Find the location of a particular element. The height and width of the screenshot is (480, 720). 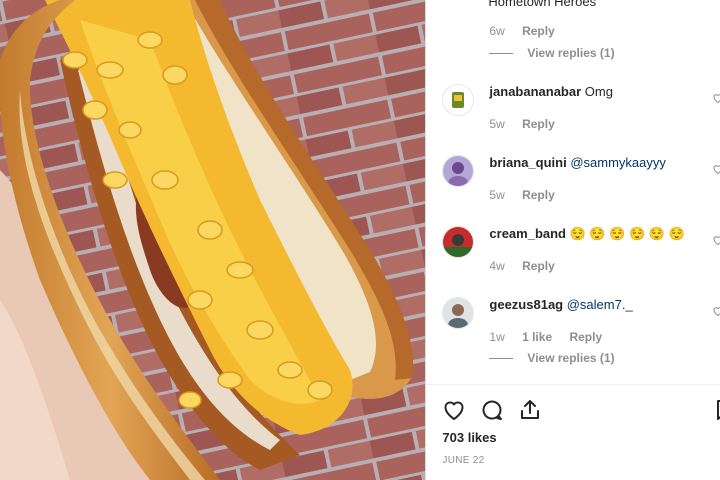

comment-meta: 1w 1 like Reply is located at coordinates (552, 337).